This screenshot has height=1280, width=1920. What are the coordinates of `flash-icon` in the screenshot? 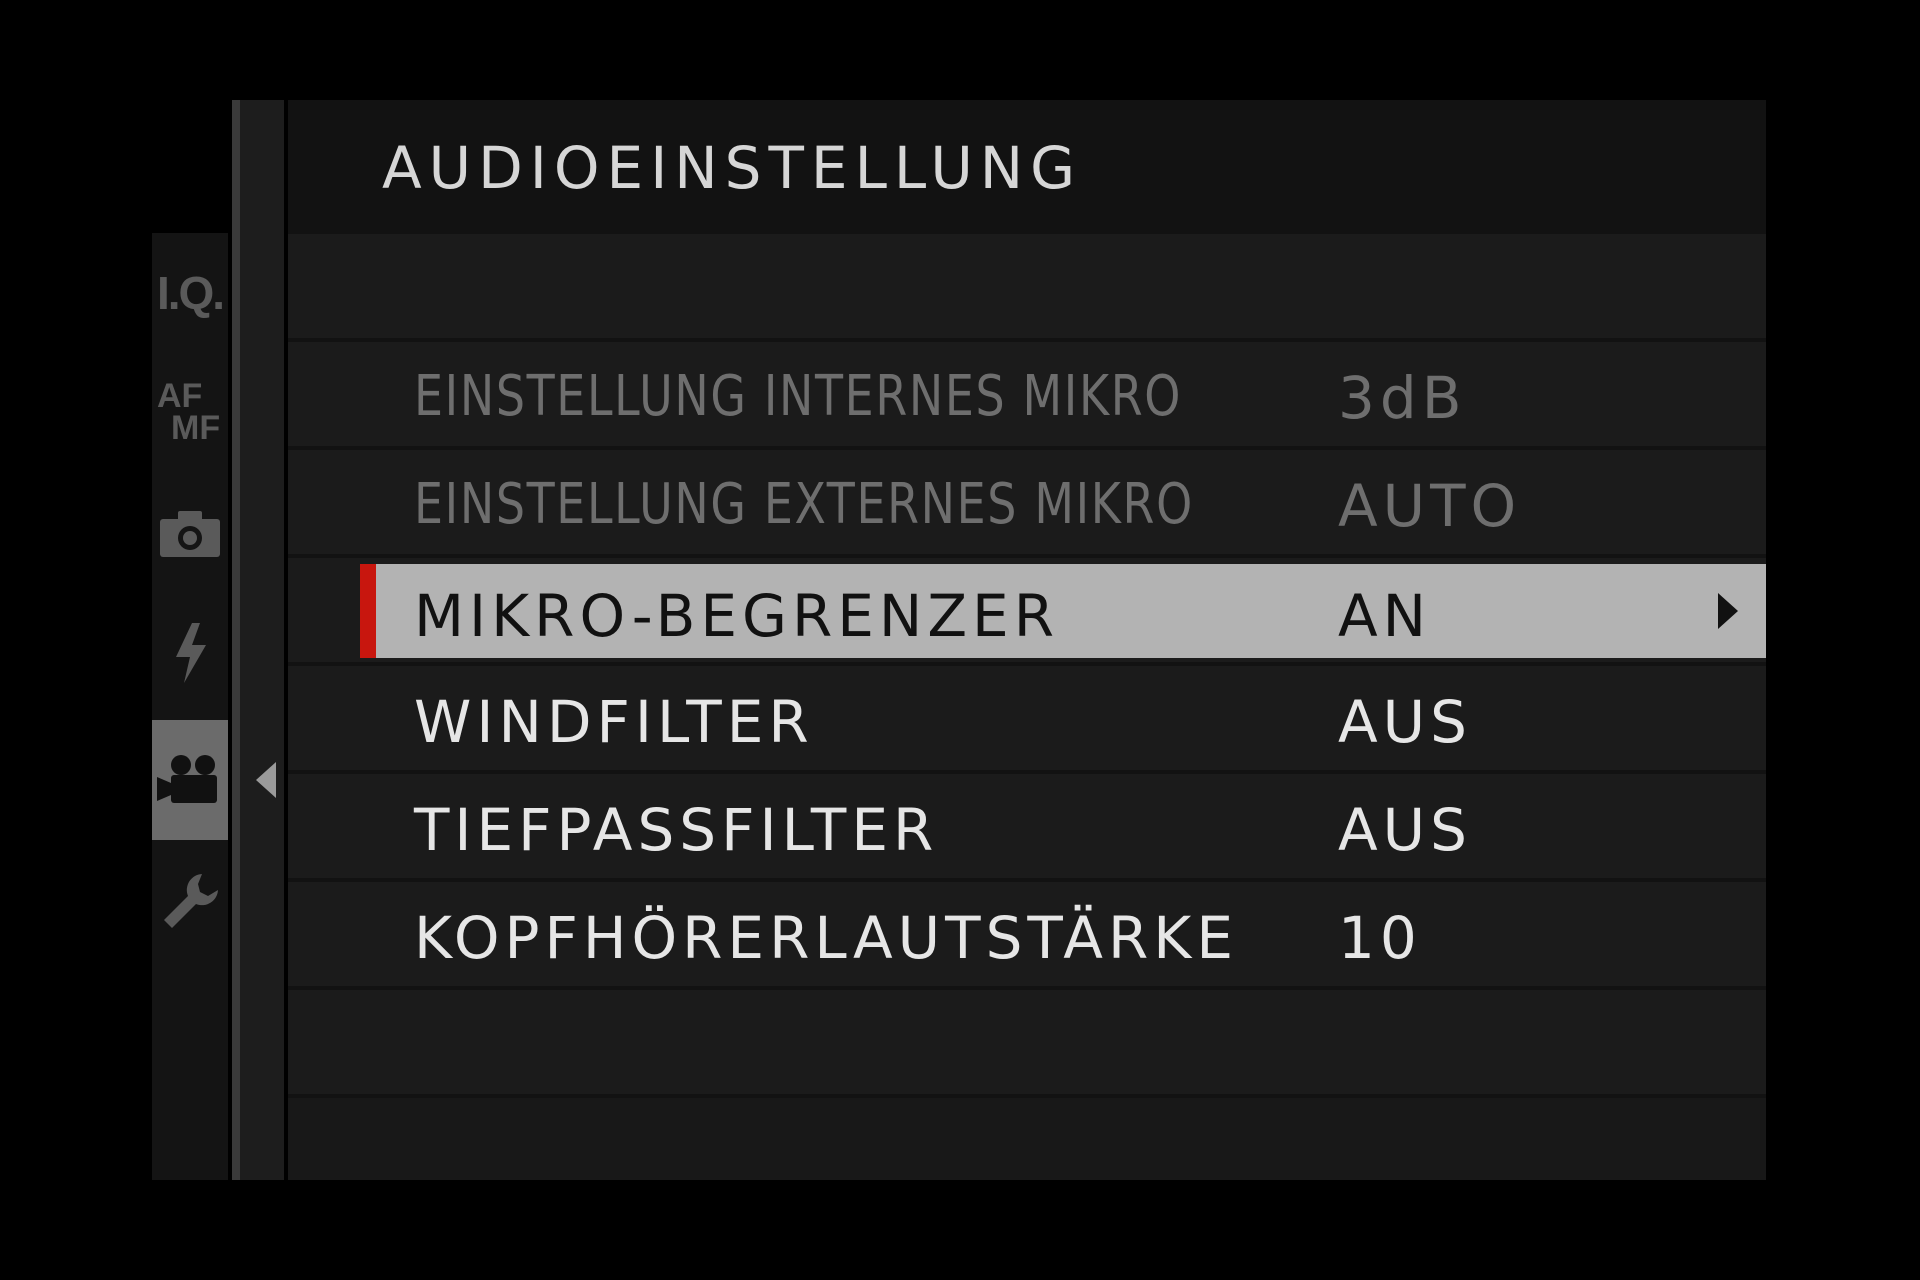 It's located at (191, 653).